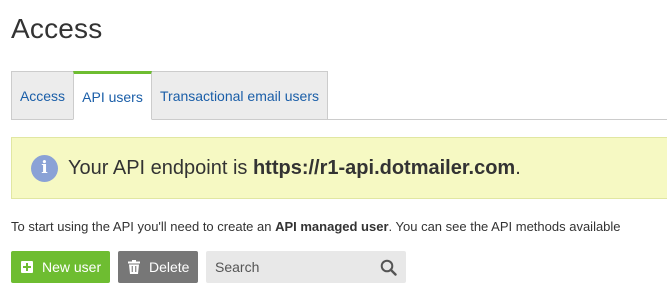 Image resolution: width=667 pixels, height=295 pixels. I want to click on new-user-label: New user, so click(72, 267).